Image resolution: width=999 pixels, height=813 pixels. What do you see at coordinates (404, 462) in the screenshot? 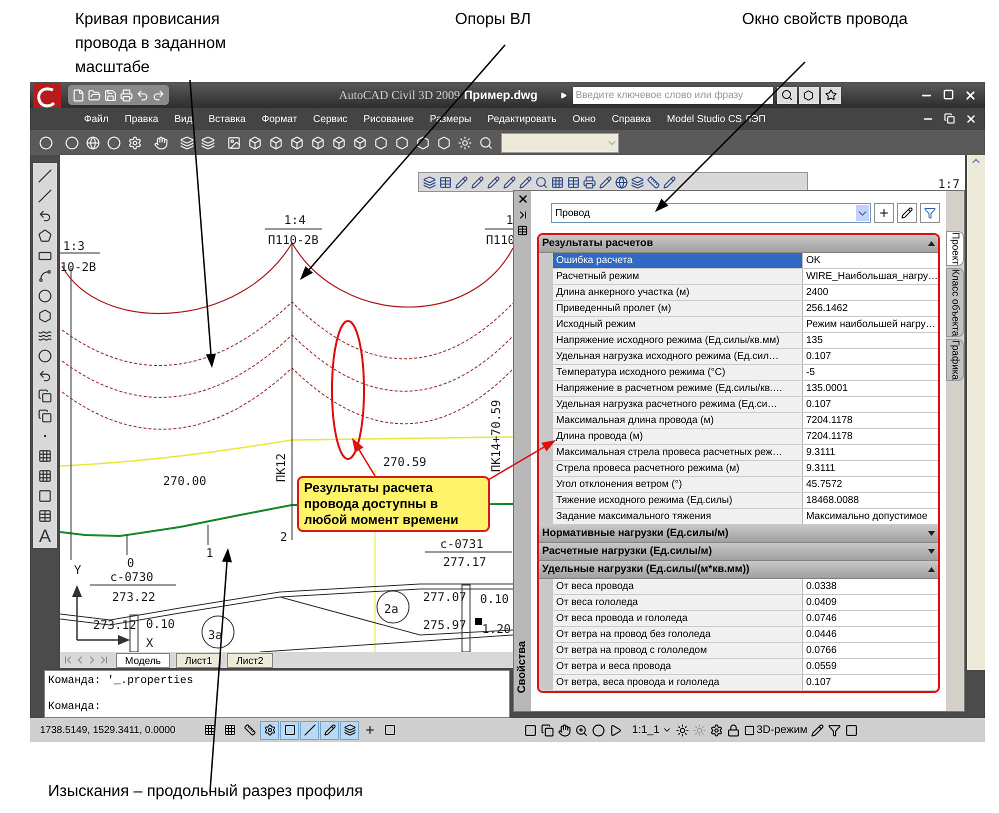
I see `drawing-label: 270.59` at bounding box center [404, 462].